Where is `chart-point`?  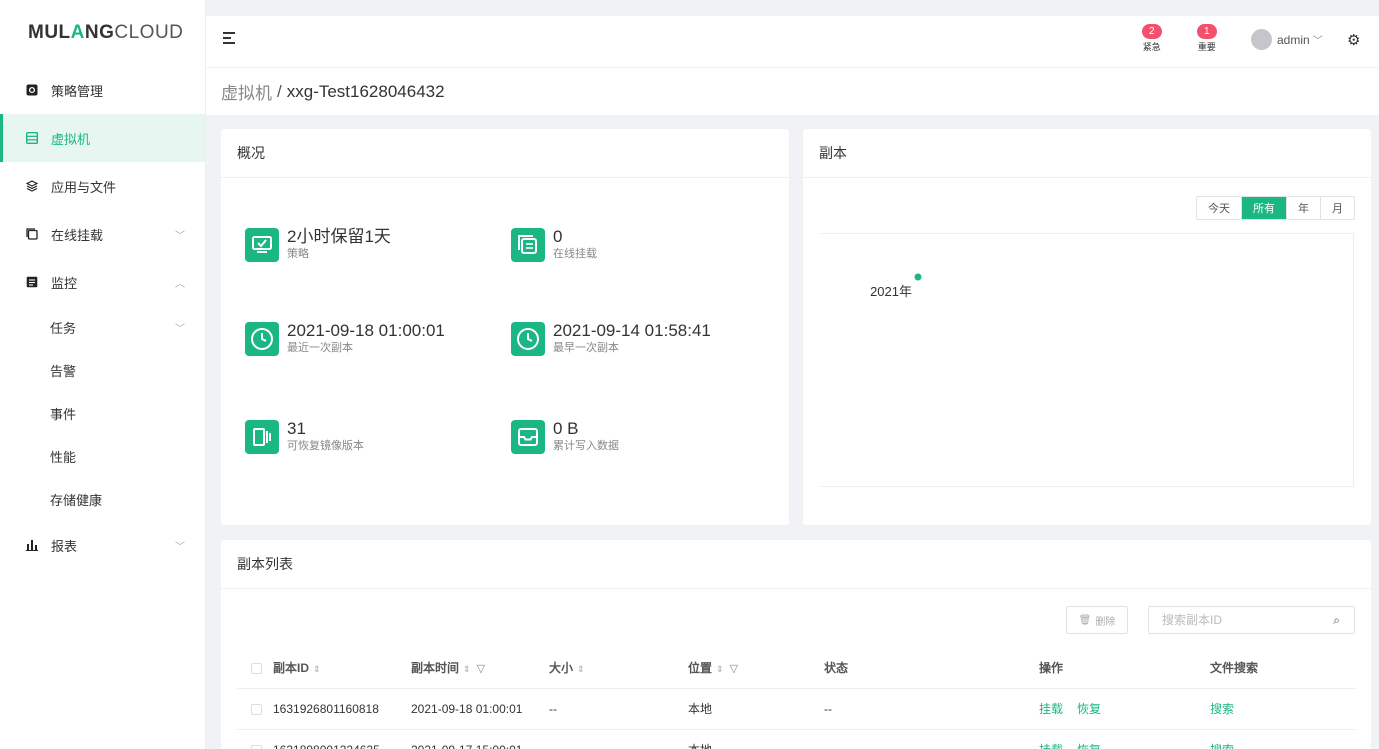
chart-point is located at coordinates (918, 277).